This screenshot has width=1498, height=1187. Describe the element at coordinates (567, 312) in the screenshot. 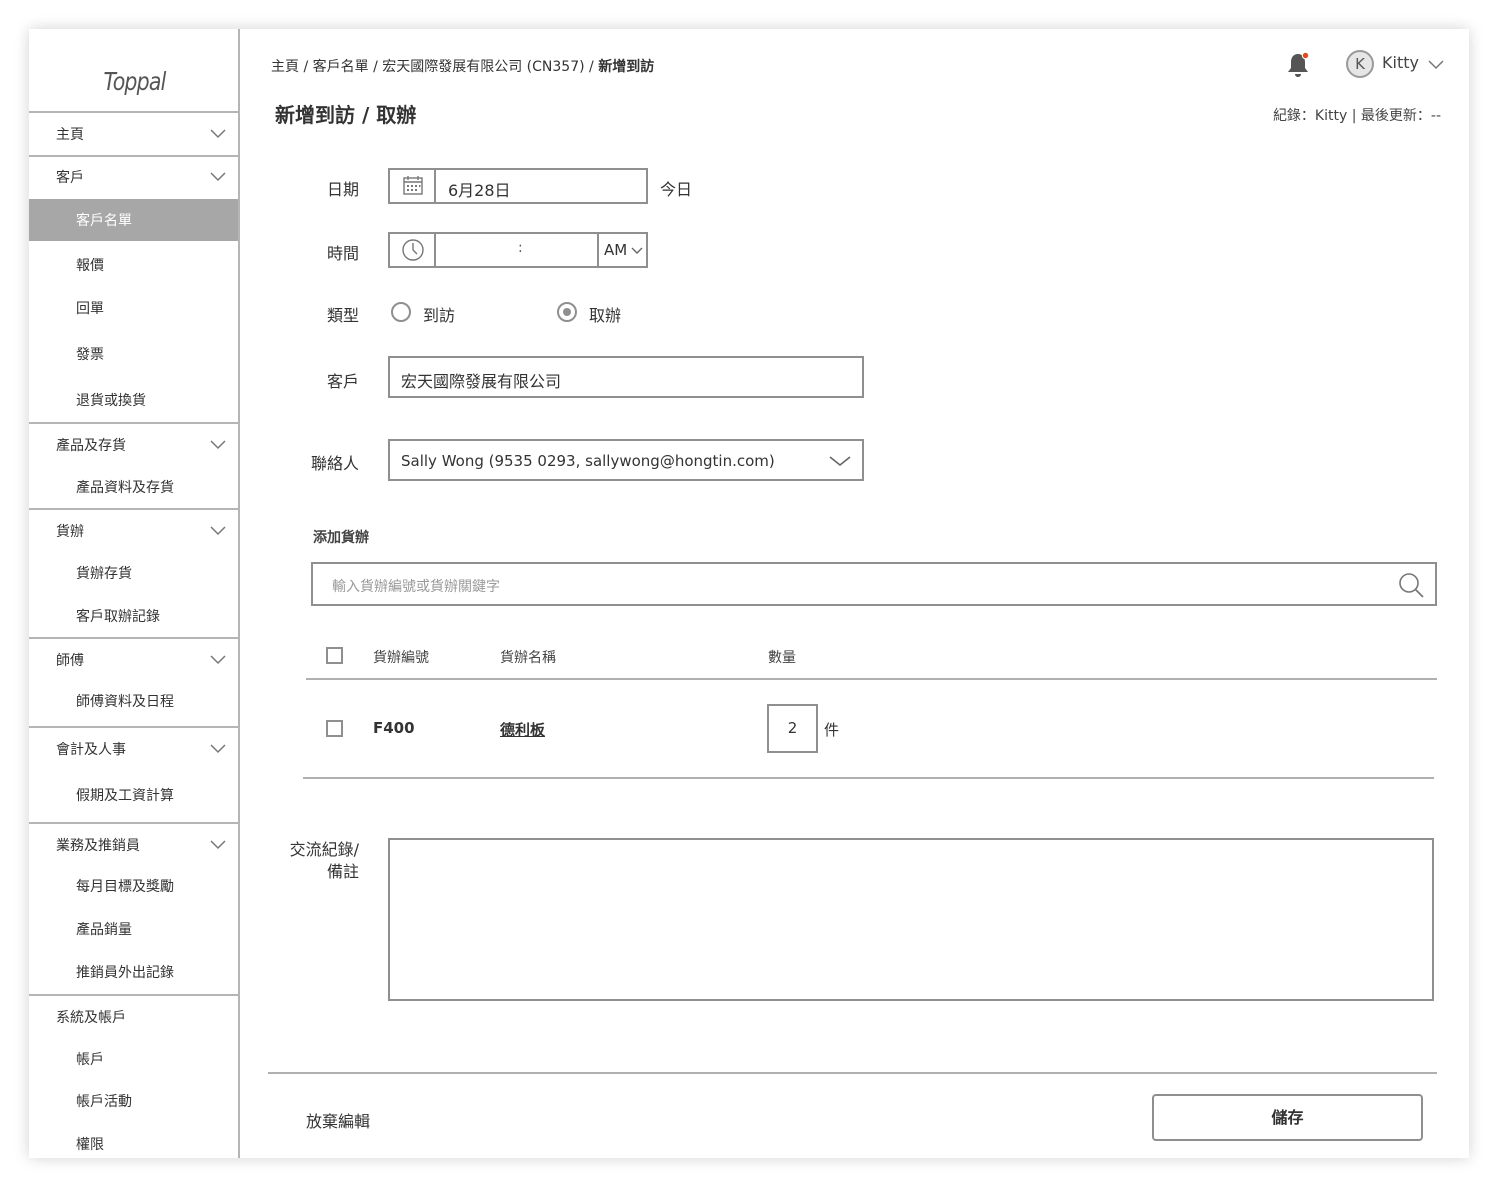

I see `radio-pickup` at that location.